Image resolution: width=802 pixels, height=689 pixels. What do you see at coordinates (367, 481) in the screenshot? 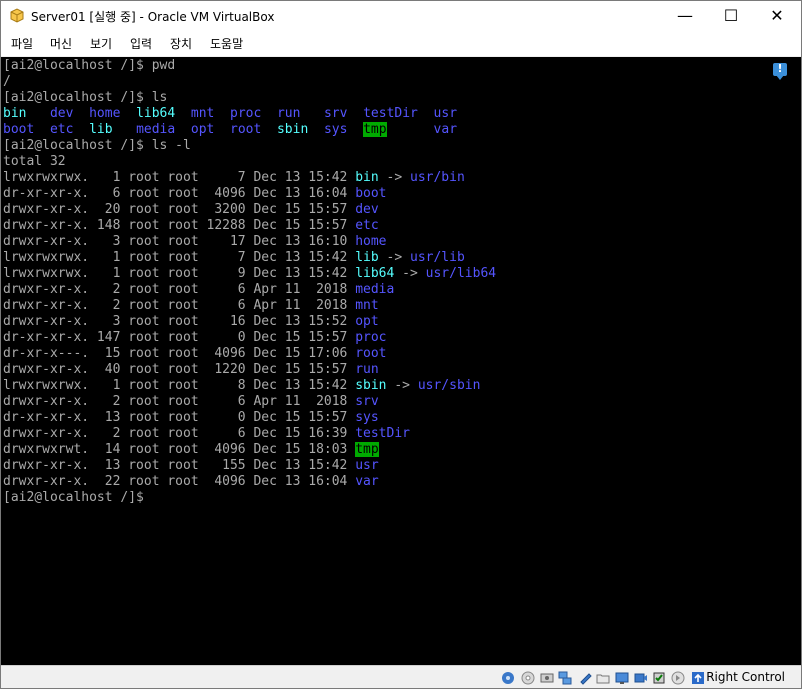
I see `terminal-dir-entry: var` at bounding box center [367, 481].